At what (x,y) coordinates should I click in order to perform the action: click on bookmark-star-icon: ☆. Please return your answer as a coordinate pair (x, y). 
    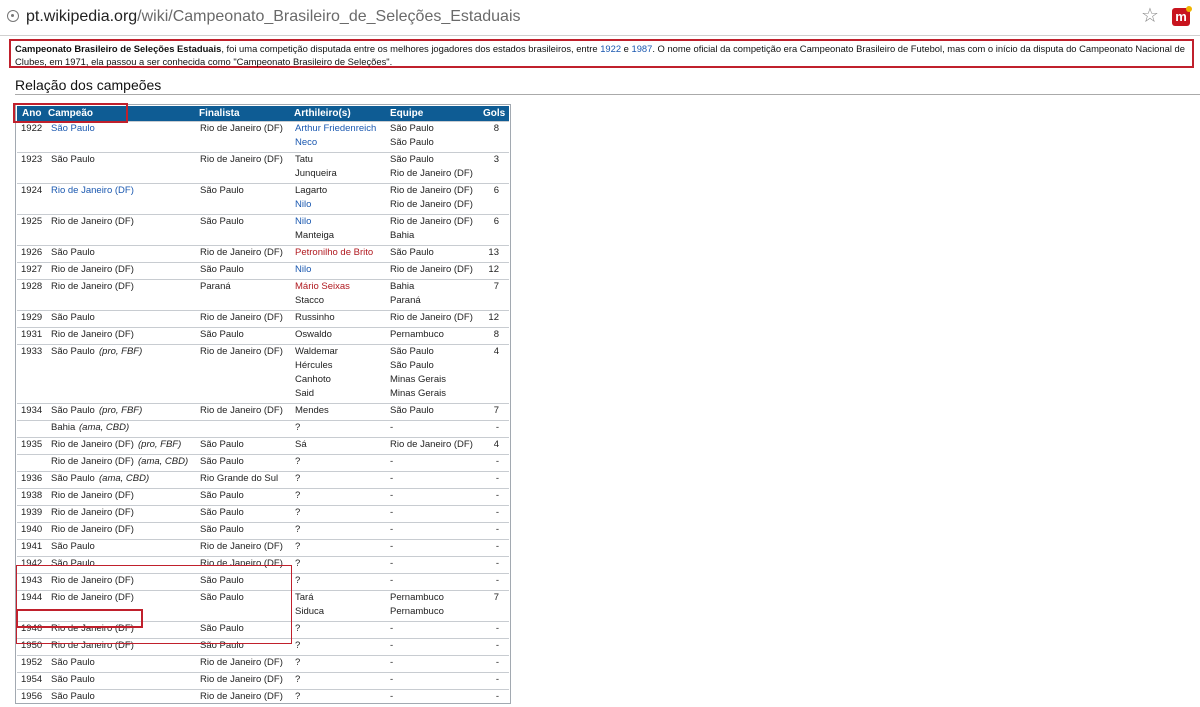
    Looking at the image, I should click on (1150, 16).